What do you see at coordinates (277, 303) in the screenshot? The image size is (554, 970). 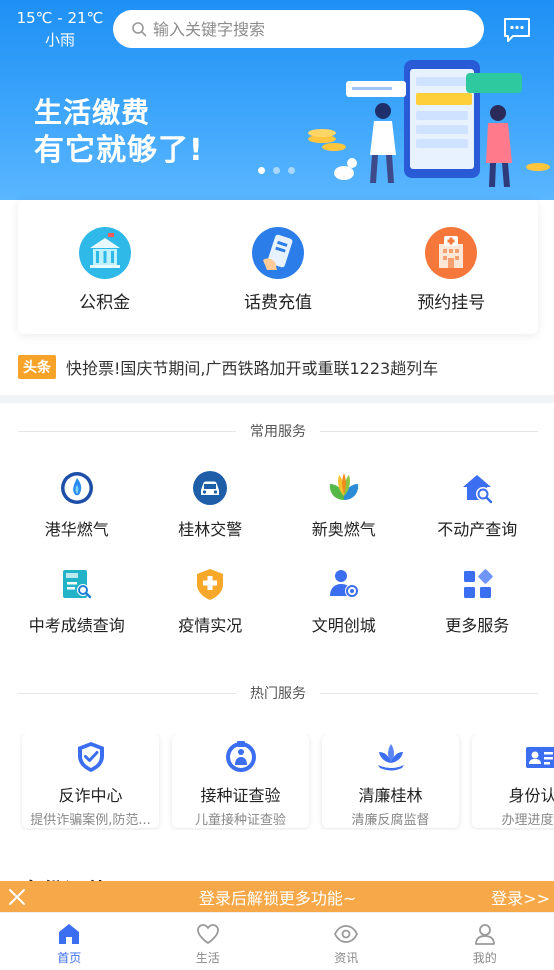 I see `quick-item-label: 话费充值` at bounding box center [277, 303].